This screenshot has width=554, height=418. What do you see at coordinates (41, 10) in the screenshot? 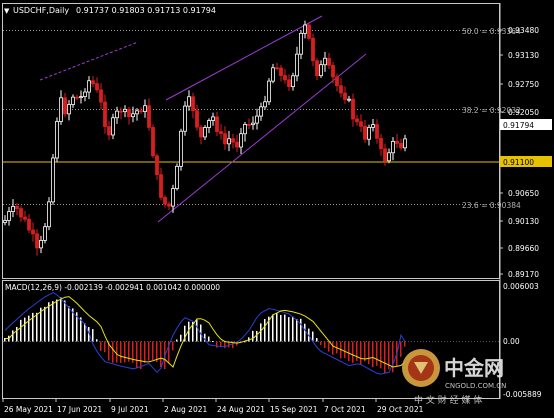
I see `symbol-title: USDCHF,Daily` at bounding box center [41, 10].